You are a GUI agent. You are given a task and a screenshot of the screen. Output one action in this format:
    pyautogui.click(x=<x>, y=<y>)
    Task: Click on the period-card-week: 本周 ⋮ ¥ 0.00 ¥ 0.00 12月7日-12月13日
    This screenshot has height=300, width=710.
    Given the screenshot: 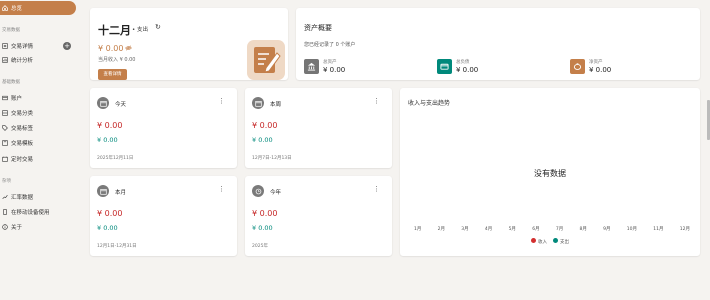 What is the action you would take?
    pyautogui.click(x=318, y=128)
    